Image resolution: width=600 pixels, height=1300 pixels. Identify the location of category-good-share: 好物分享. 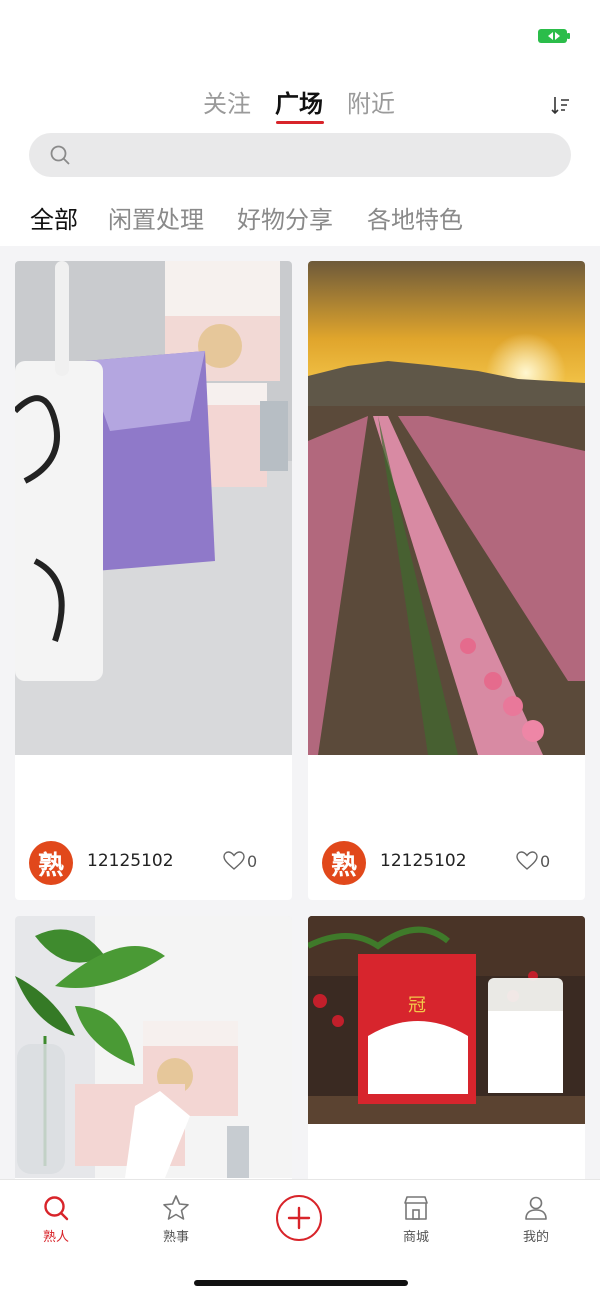
(285, 217).